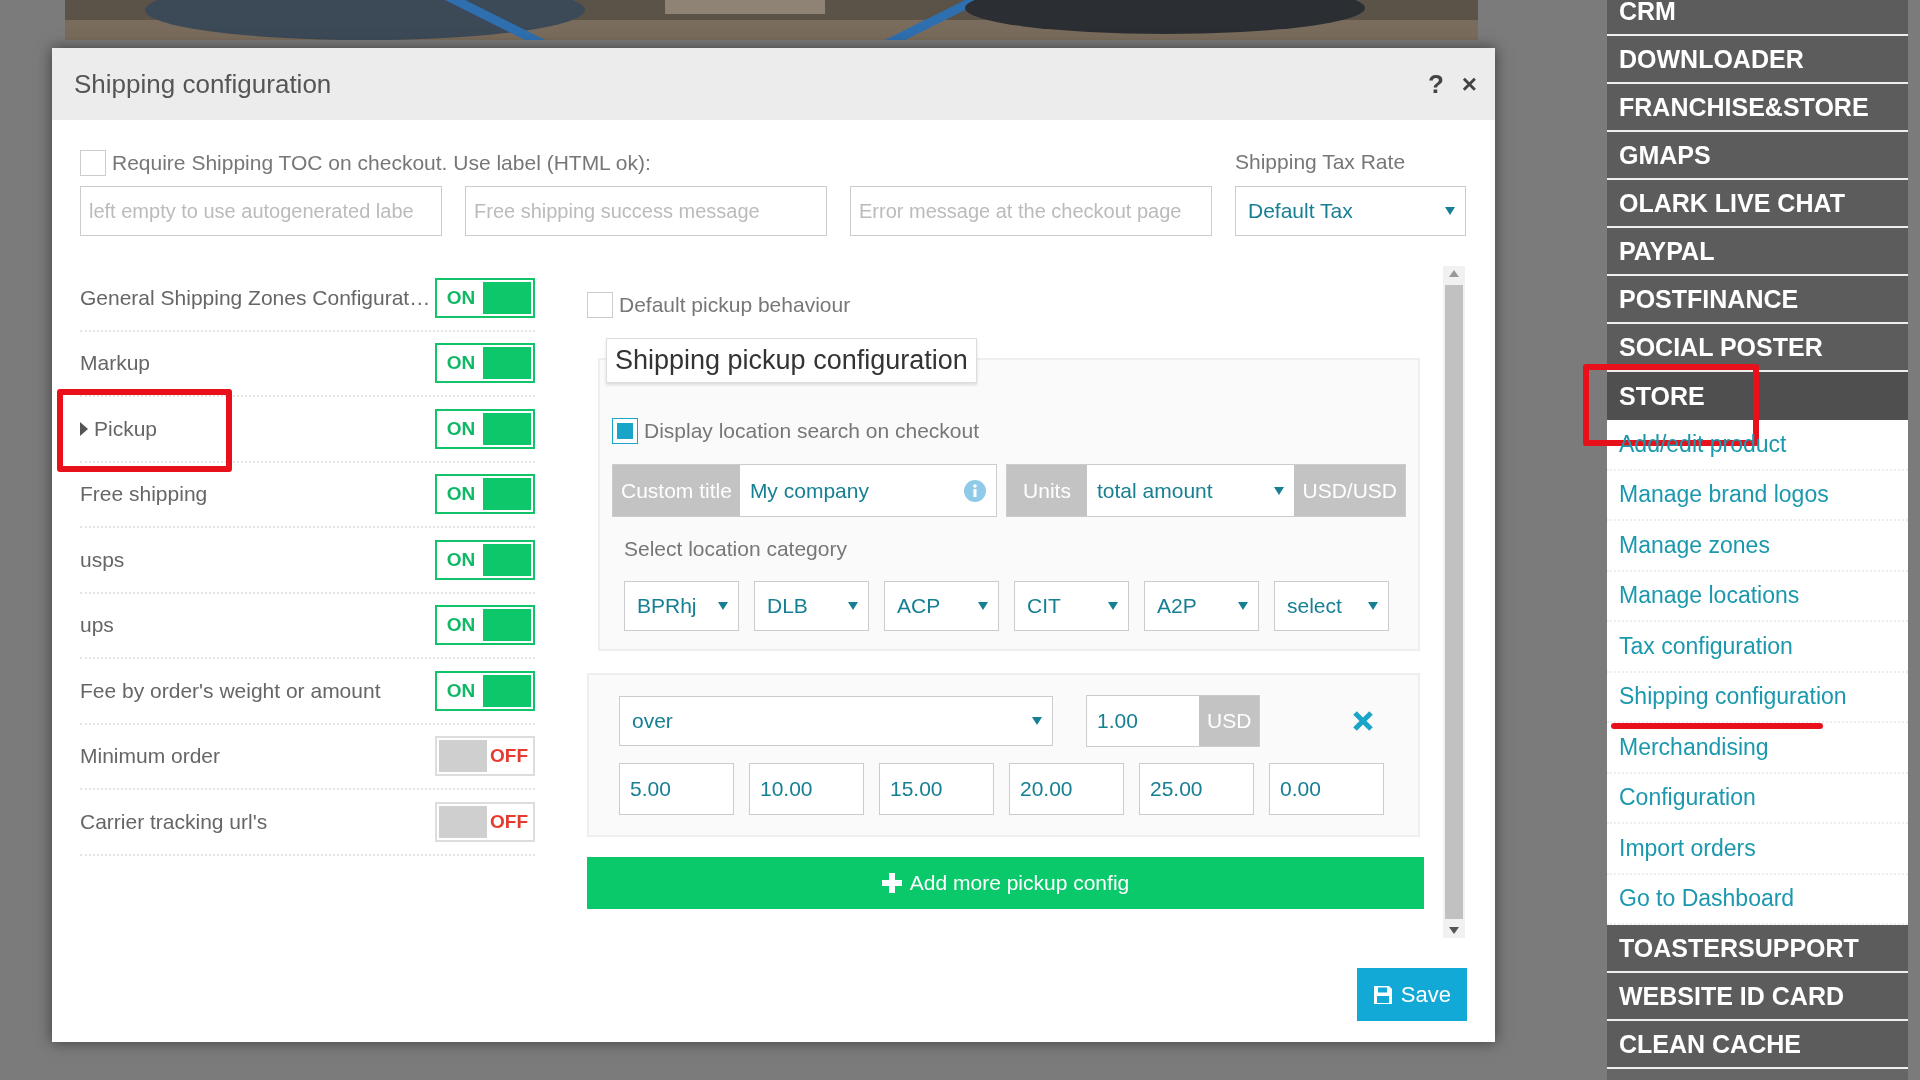 The image size is (1920, 1080). Describe the element at coordinates (1757, 997) in the screenshot. I see `sidebar-item: WEBSITE ID CARD` at that location.